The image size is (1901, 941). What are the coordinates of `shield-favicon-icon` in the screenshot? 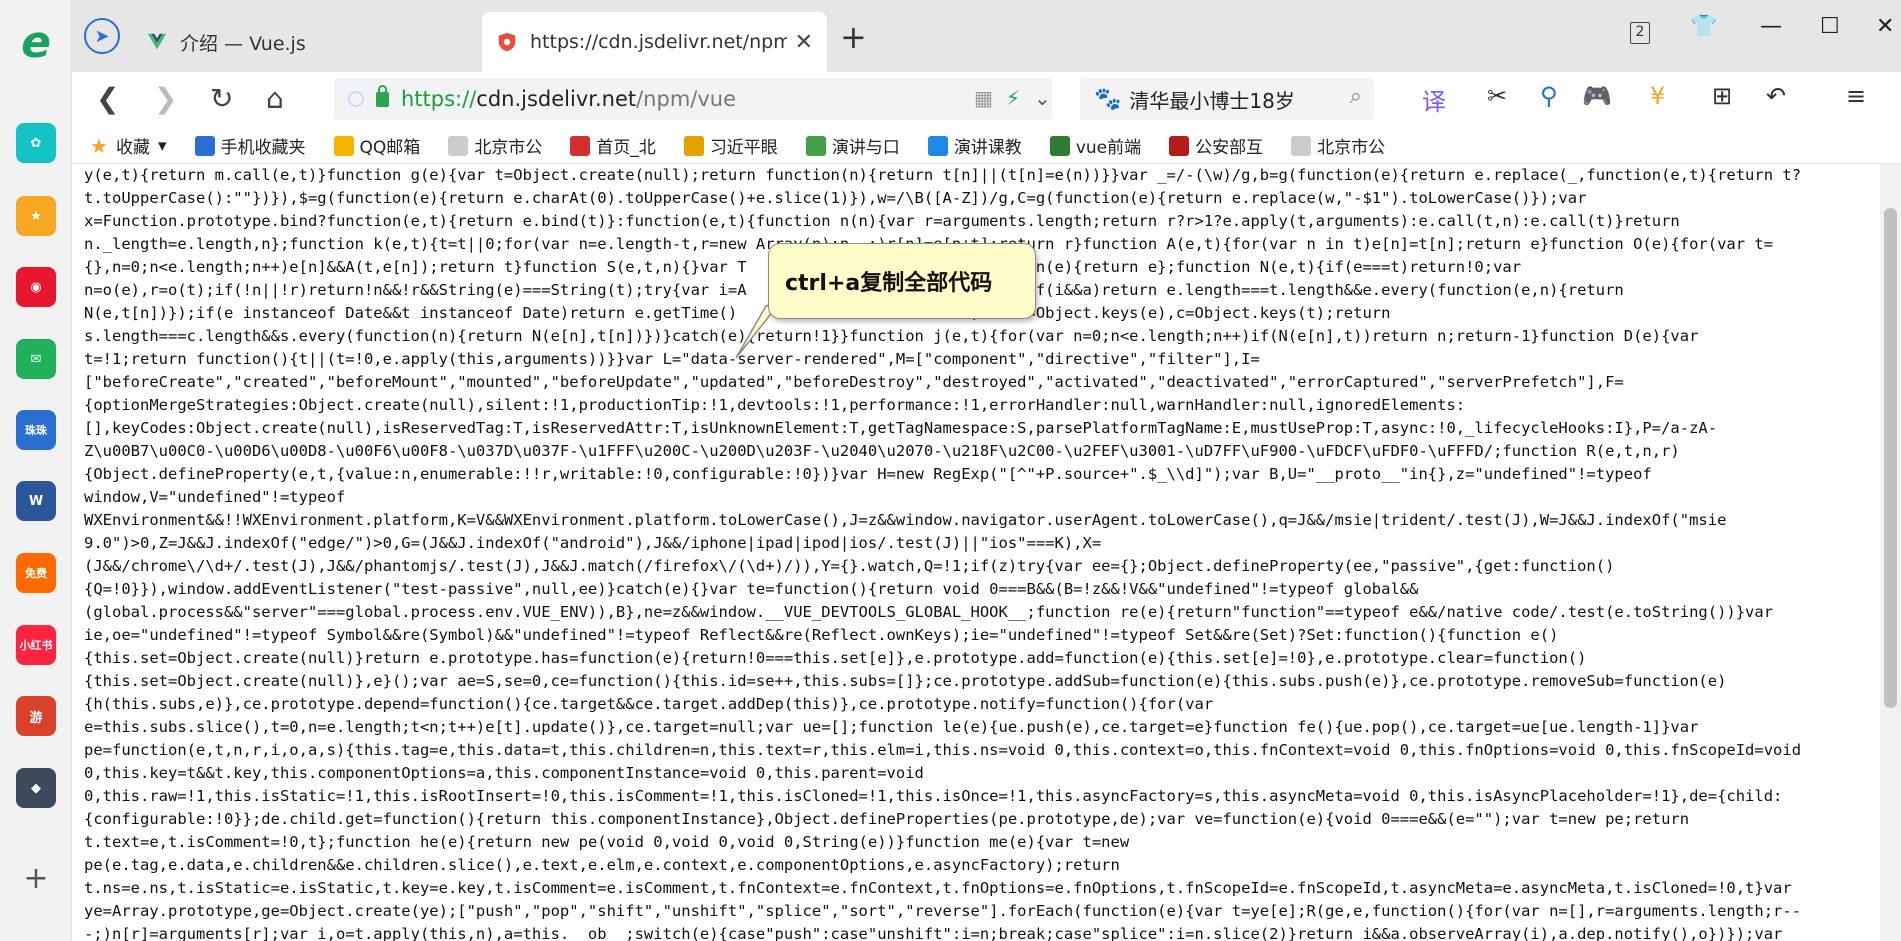 It's located at (507, 42).